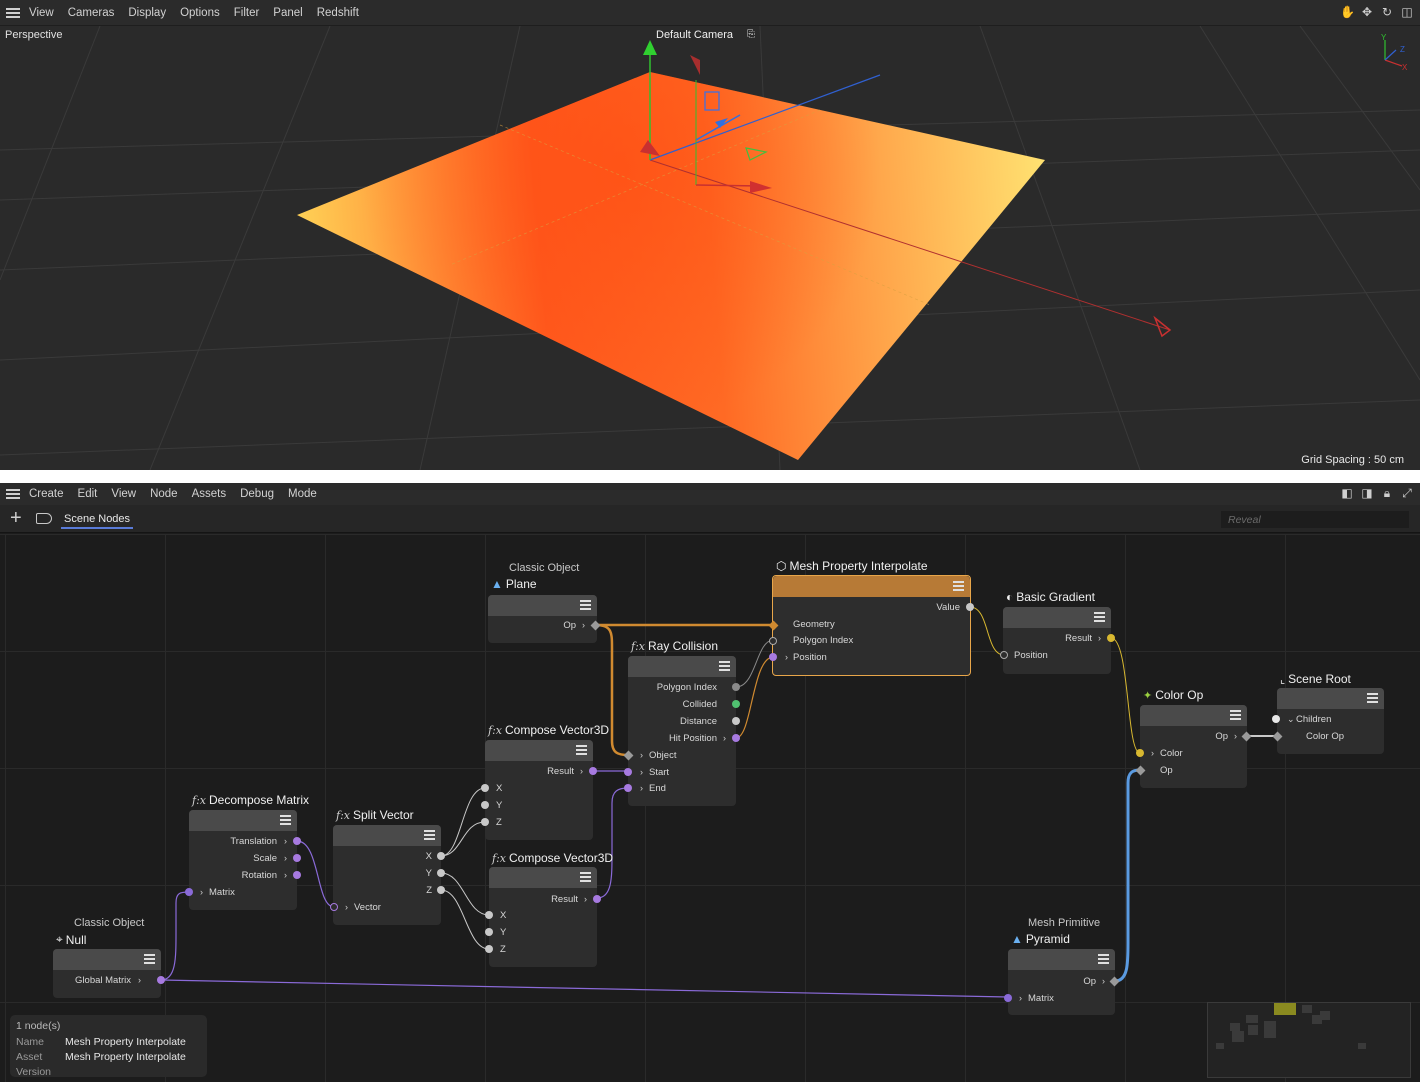  Describe the element at coordinates (1347, 493) in the screenshot. I see `panel-left-icon: ◧` at that location.